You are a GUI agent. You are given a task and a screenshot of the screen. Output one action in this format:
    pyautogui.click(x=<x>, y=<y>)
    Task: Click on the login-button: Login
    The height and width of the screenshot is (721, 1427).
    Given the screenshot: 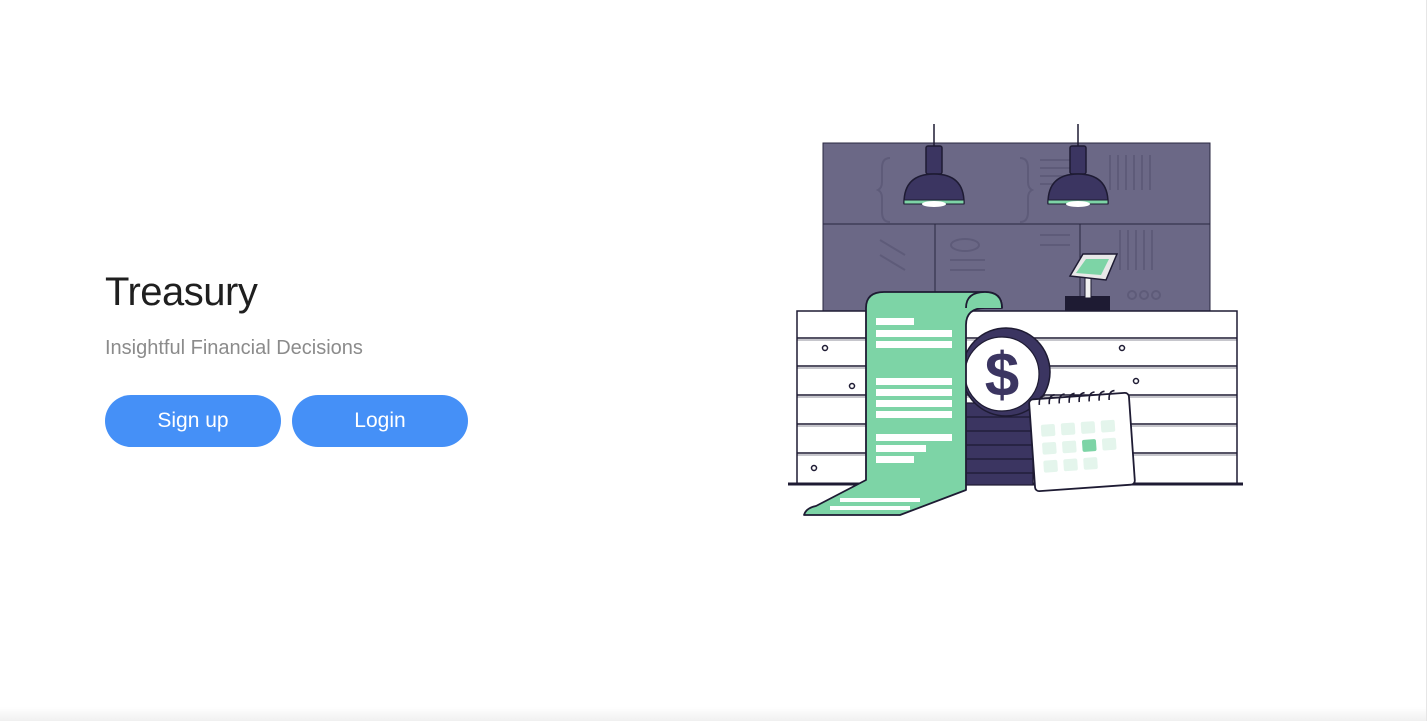 What is the action you would take?
    pyautogui.click(x=380, y=421)
    